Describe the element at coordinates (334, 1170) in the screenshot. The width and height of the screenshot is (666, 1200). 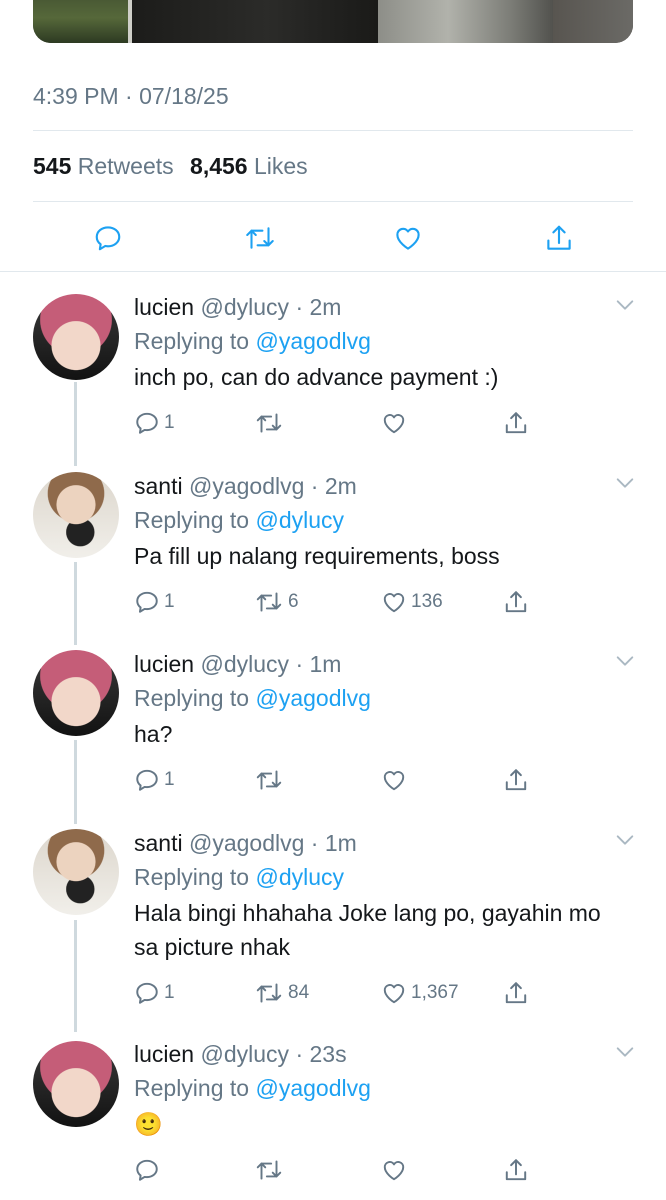
I see `reply-action-bar` at that location.